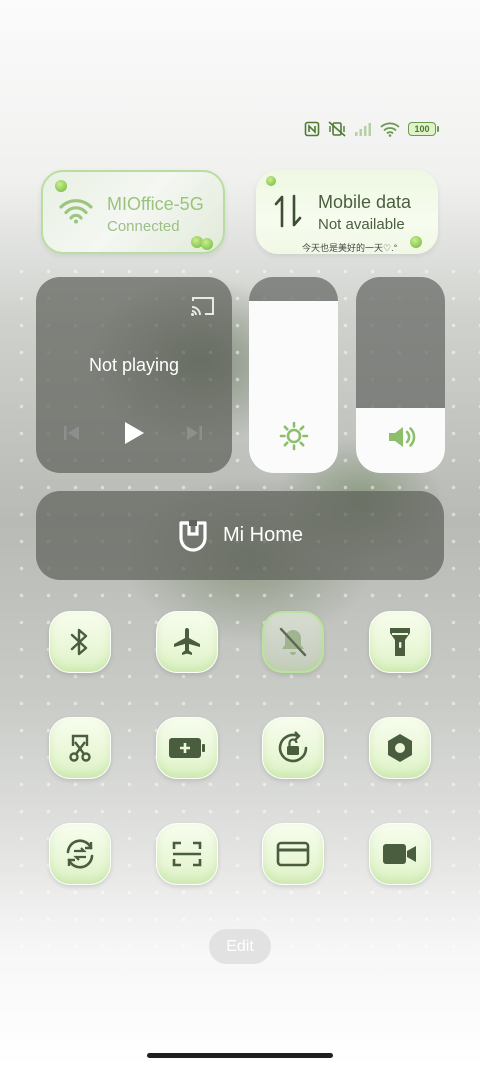 This screenshot has width=480, height=1066. What do you see at coordinates (350, 248) in the screenshot?
I see `mobile-data-caption: 今天也是美好的一天♡.°` at bounding box center [350, 248].